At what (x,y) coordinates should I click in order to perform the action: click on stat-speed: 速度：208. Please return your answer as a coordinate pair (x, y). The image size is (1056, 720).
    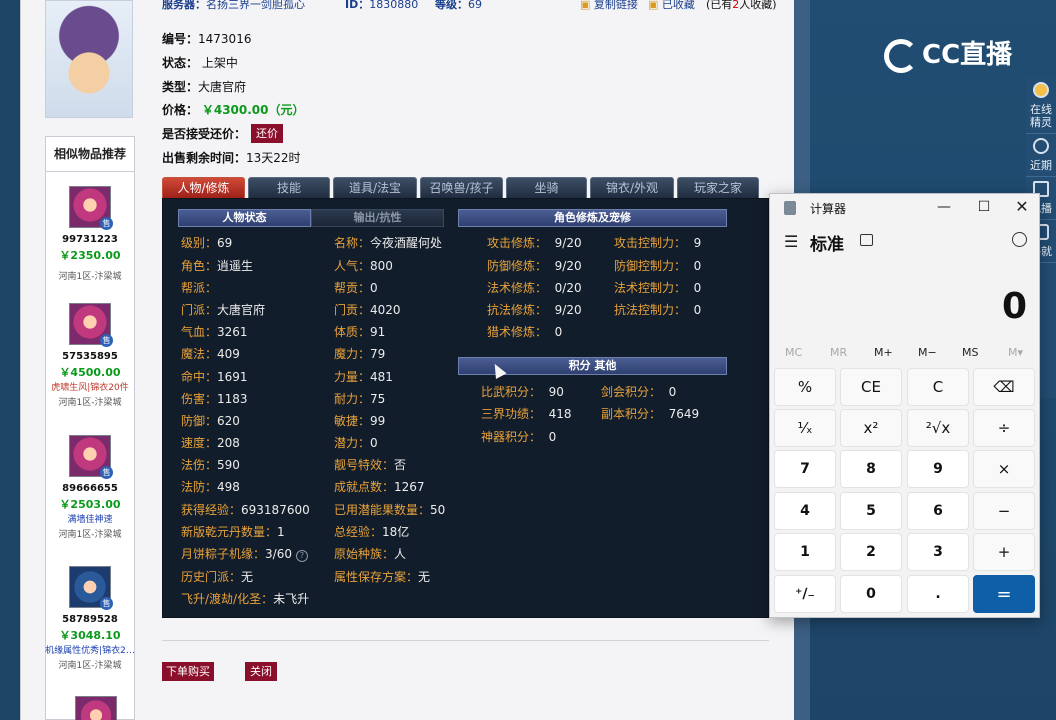
    Looking at the image, I should click on (210, 443).